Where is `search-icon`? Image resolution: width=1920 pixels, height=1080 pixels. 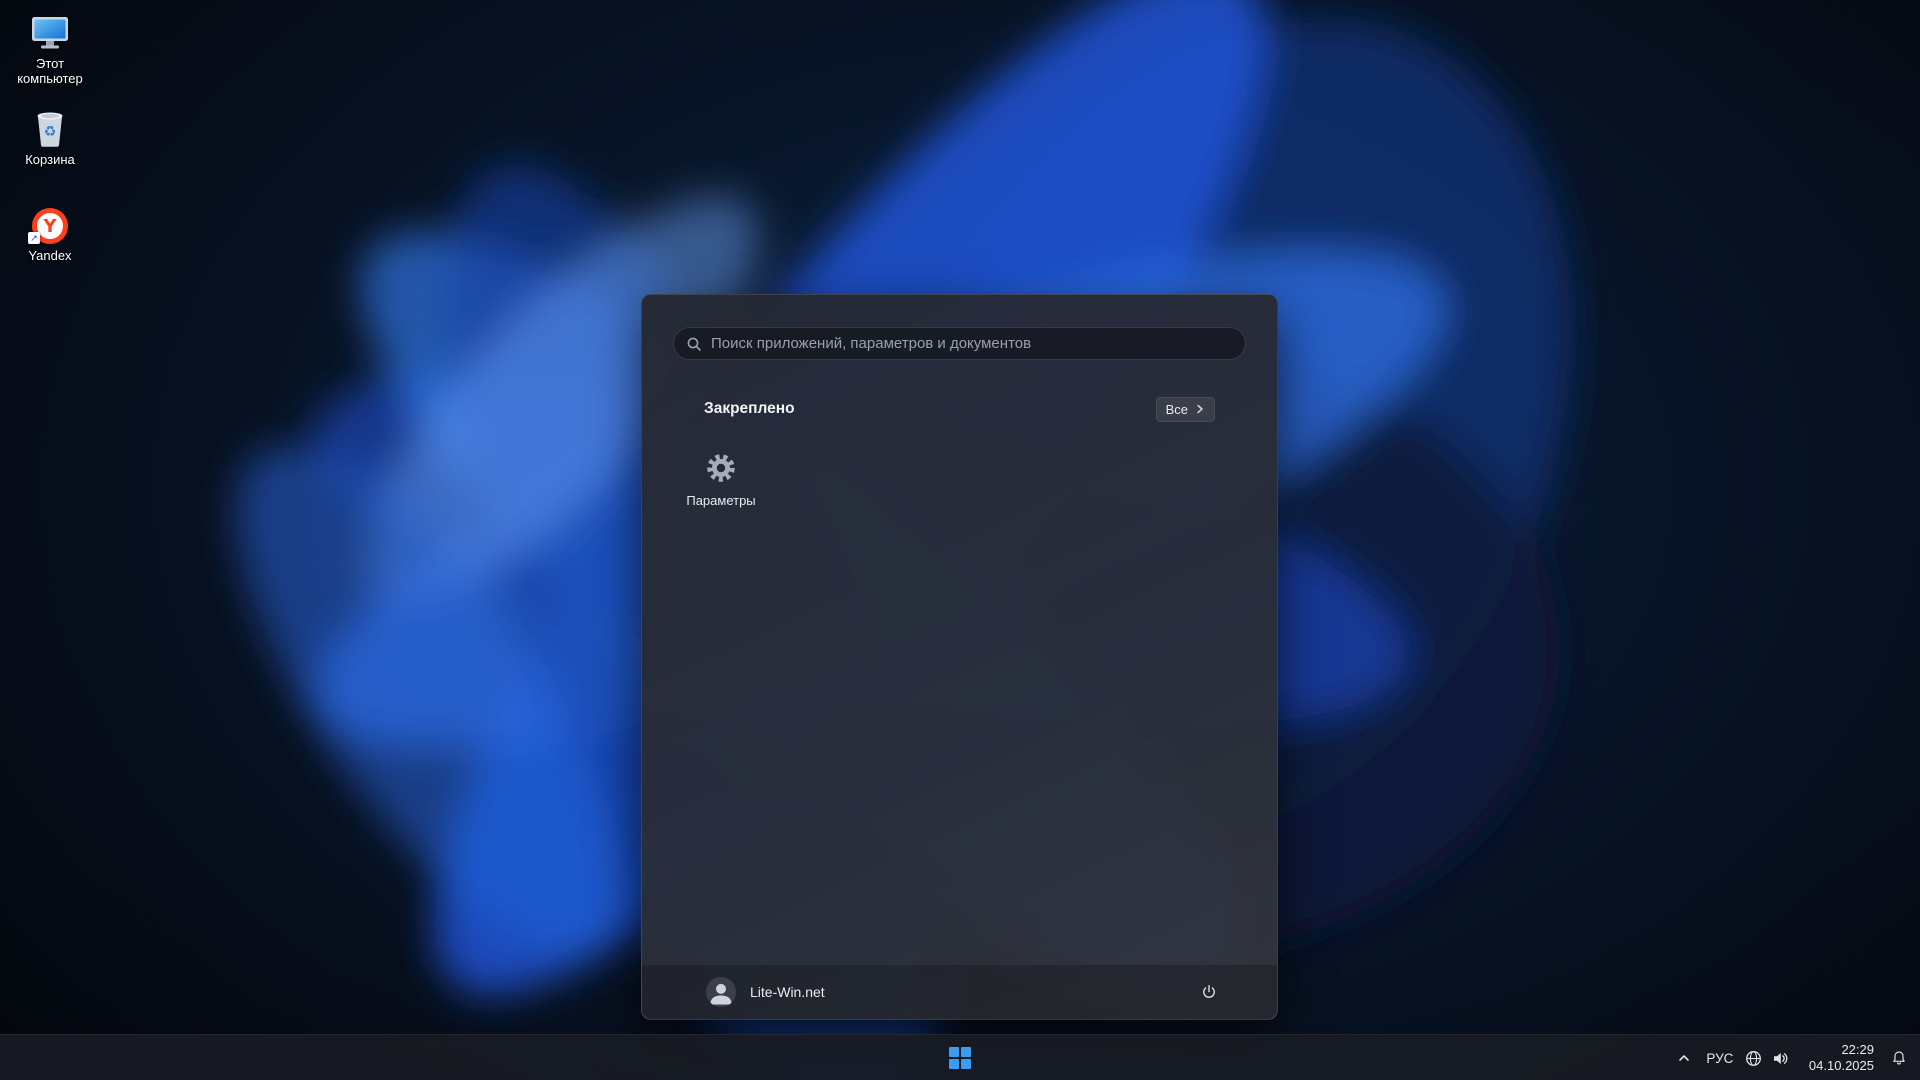 search-icon is located at coordinates (694, 344).